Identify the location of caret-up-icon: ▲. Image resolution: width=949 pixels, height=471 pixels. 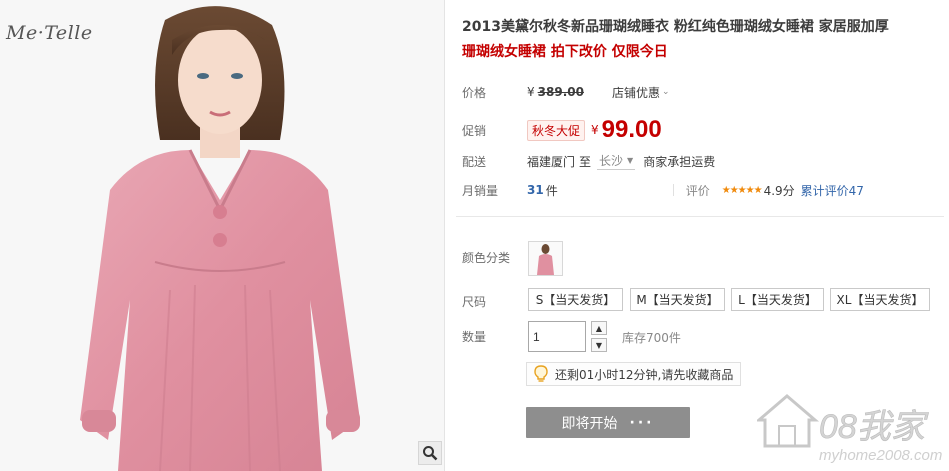
(599, 328).